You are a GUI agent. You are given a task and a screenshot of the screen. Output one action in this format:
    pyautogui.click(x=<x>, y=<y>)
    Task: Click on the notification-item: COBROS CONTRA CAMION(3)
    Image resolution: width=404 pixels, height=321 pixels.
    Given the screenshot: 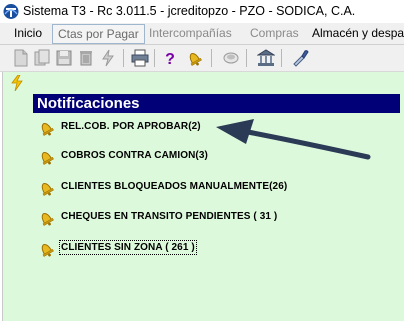 What is the action you would take?
    pyautogui.click(x=132, y=157)
    